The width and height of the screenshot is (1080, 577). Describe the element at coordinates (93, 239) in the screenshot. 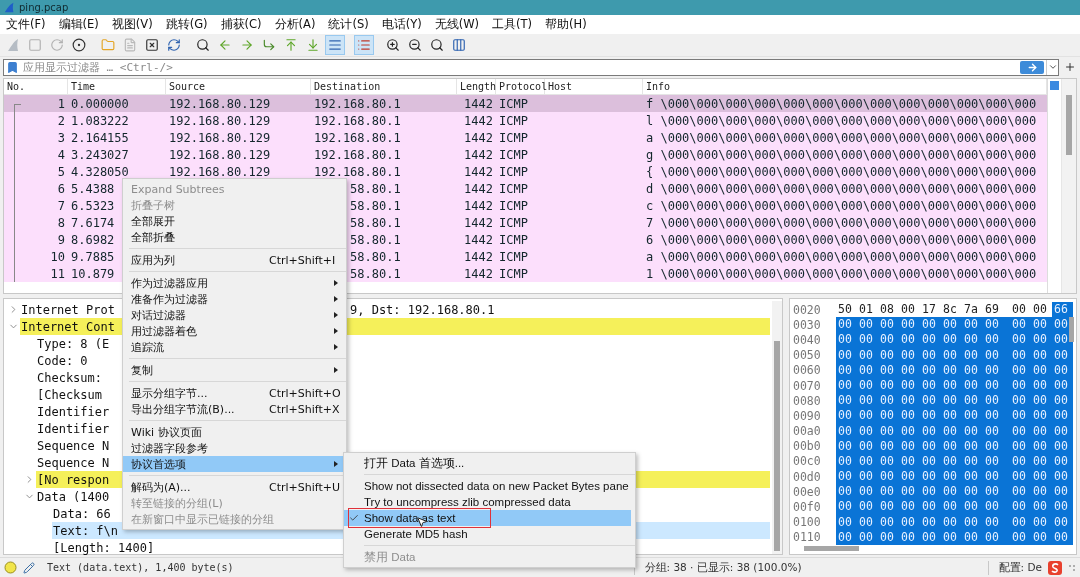

I see `table-cell-text: 8.6982` at that location.